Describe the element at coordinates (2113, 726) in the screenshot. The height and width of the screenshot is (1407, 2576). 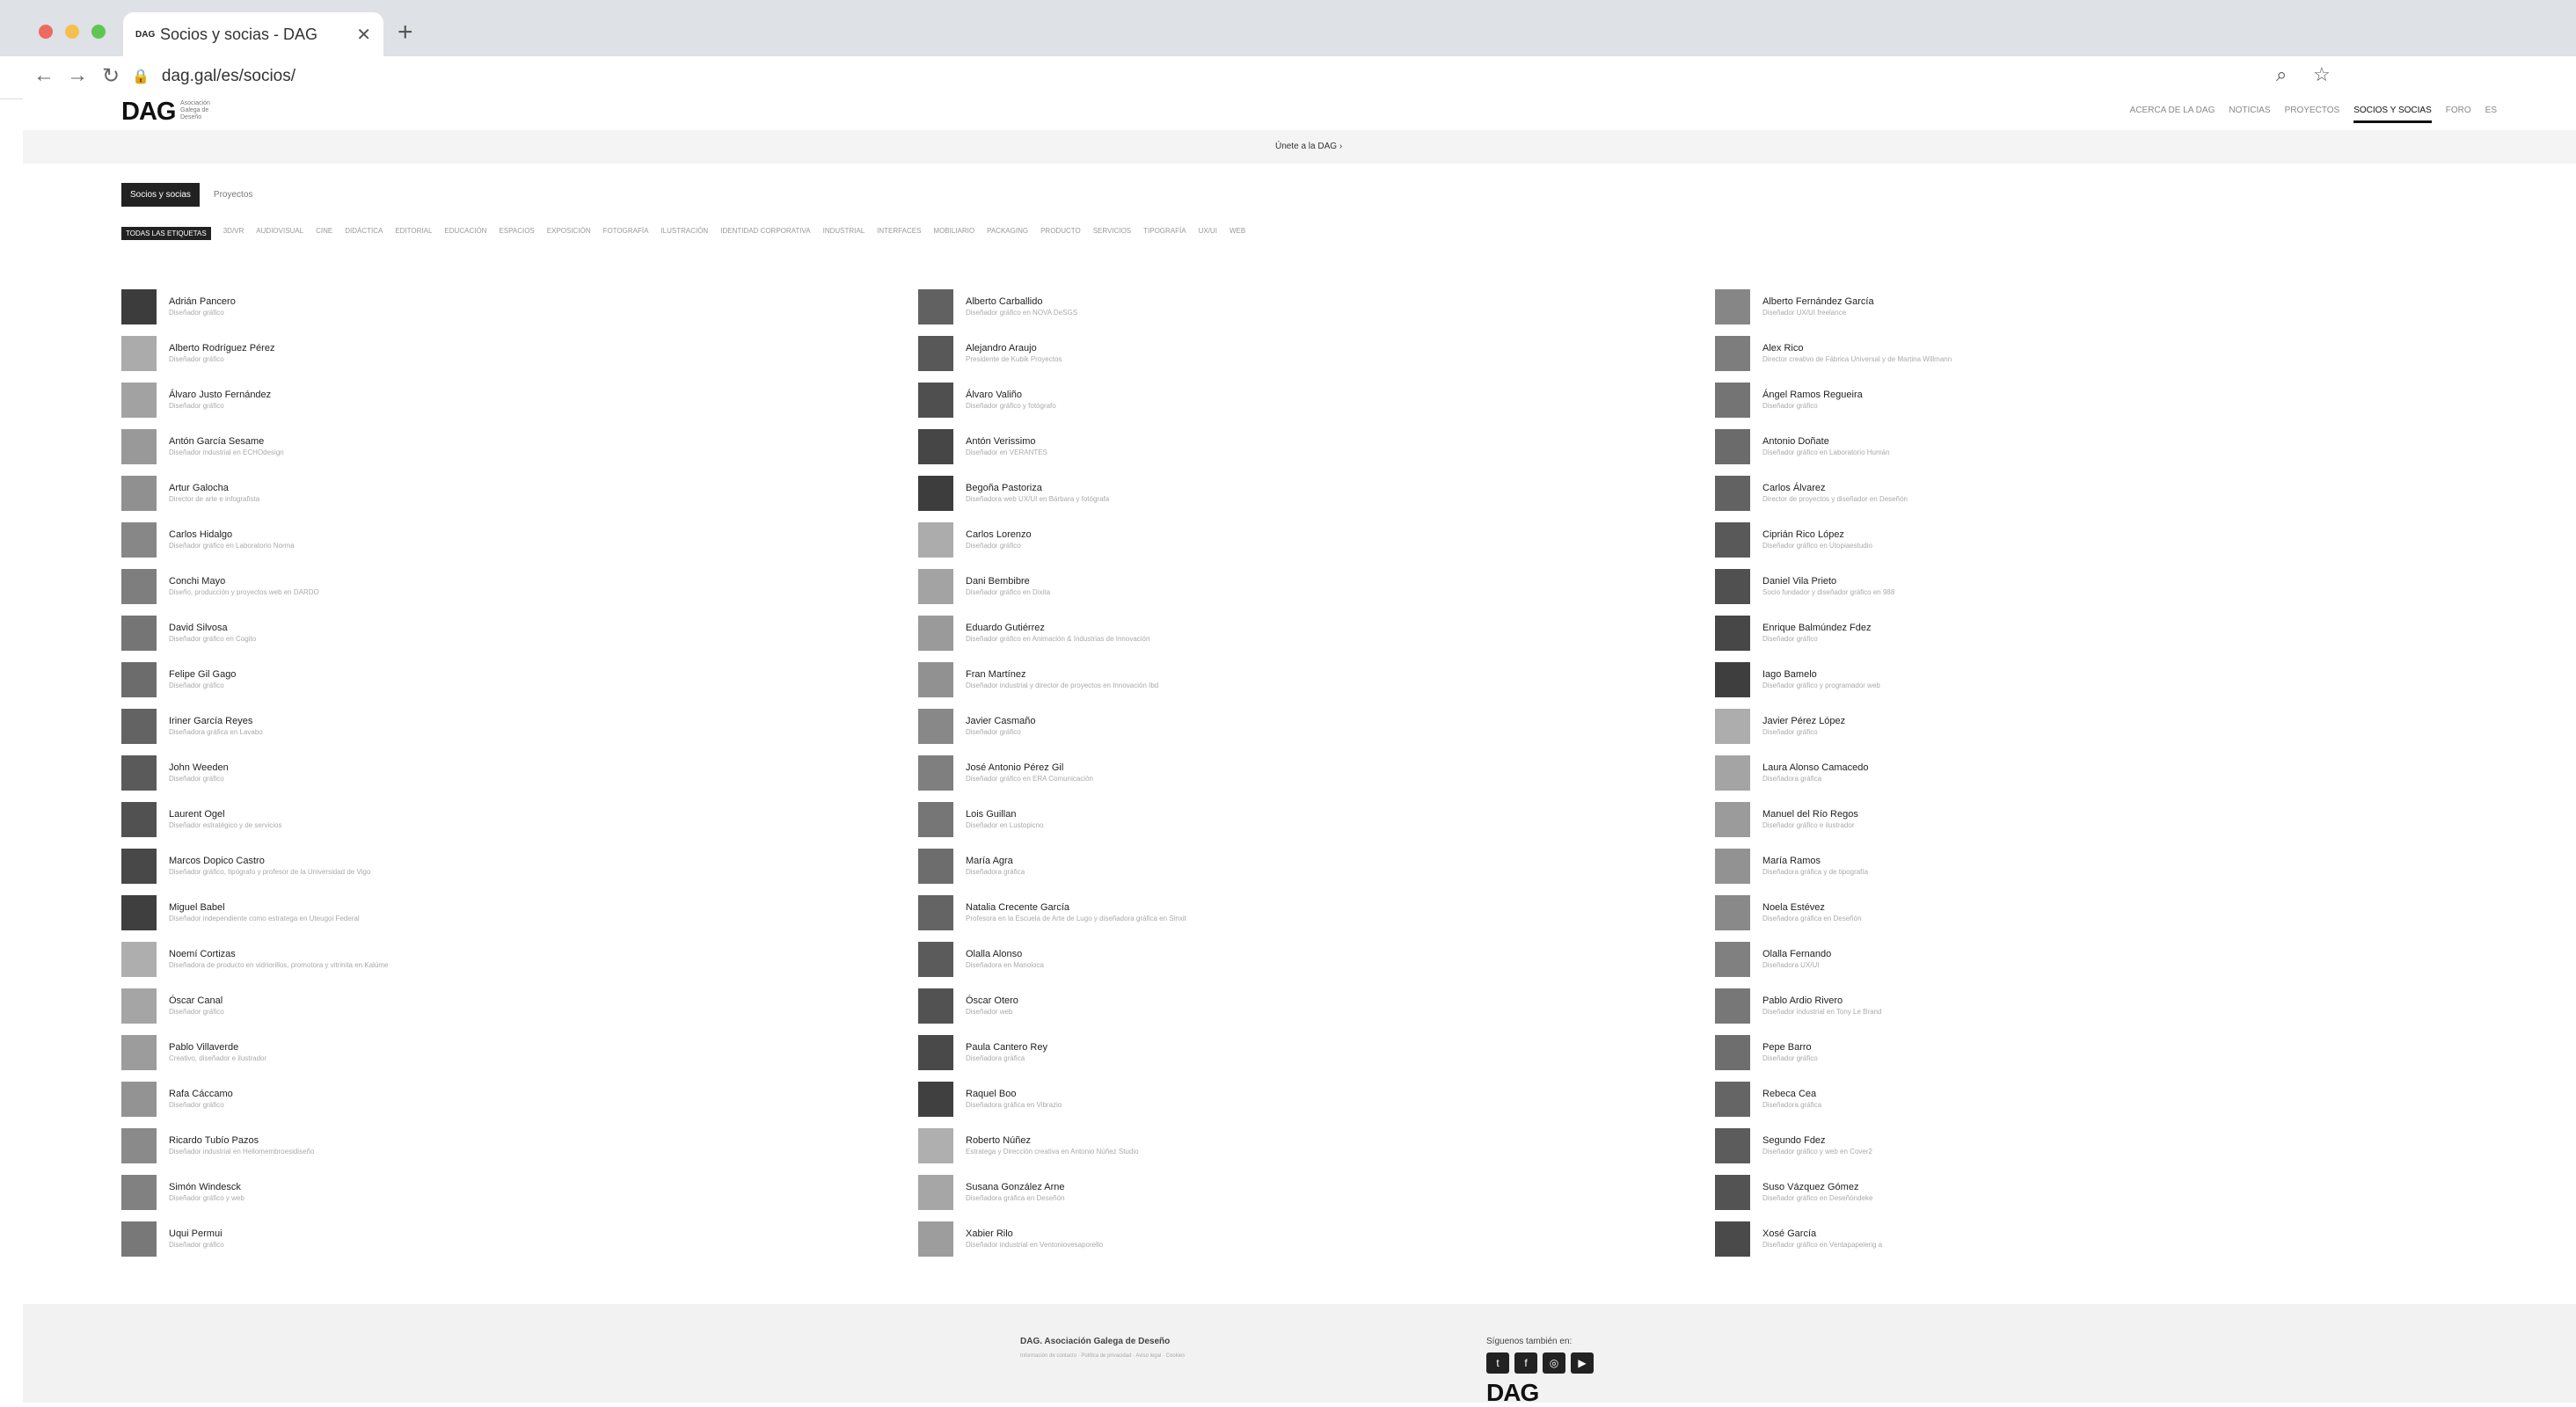
I see `member-item: Javier Pérez López Diseñador gráfico` at that location.